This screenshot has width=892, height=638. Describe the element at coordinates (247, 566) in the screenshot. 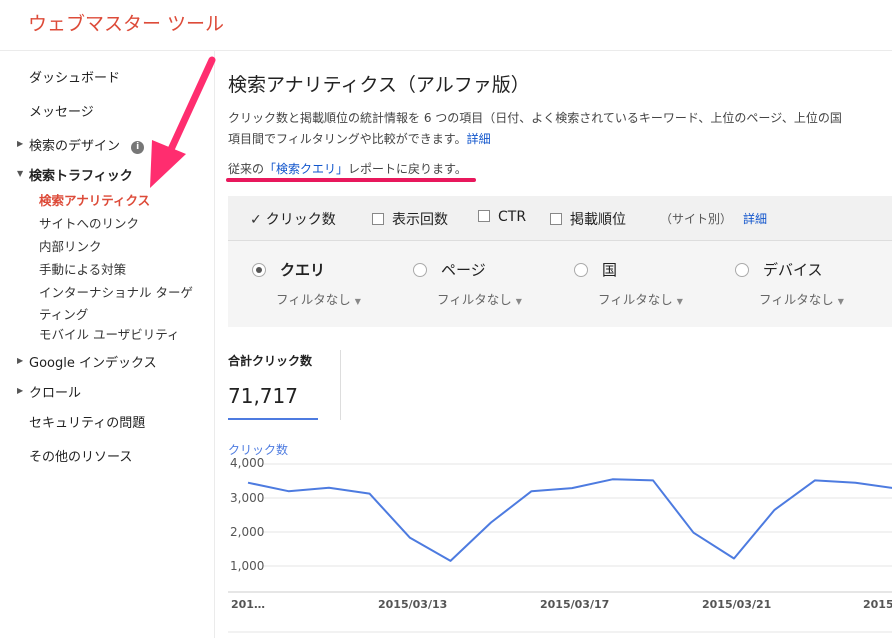

I see `y-tick-label: 1,000` at that location.